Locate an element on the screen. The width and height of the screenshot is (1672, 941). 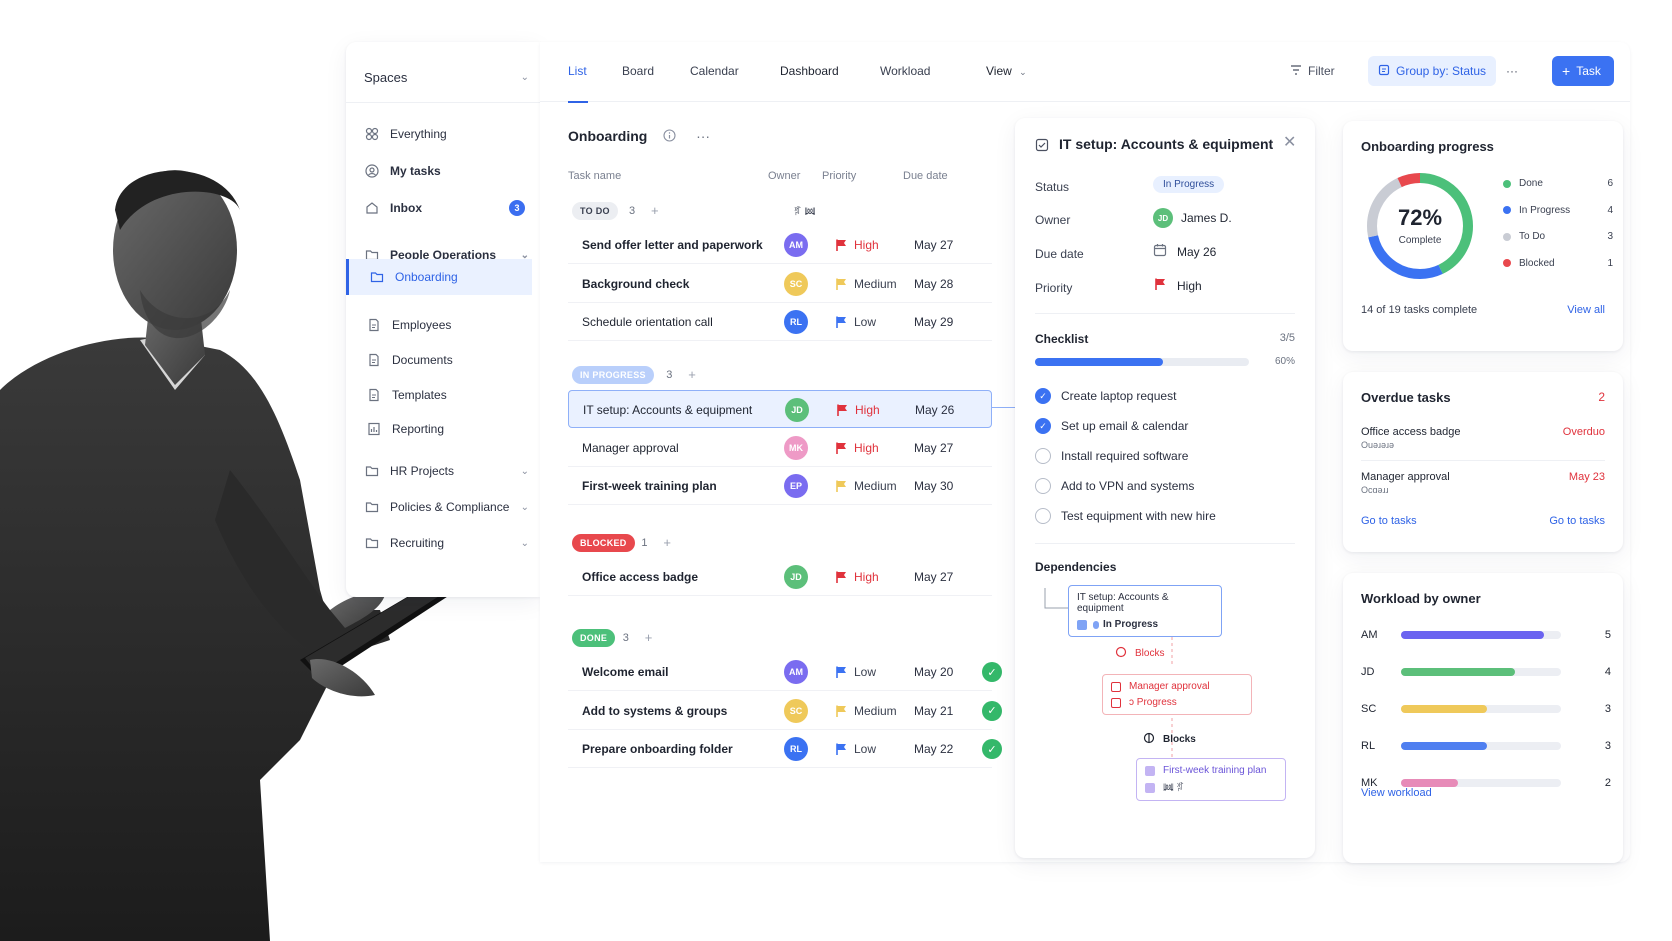
dependency-card-manager-approval: Manager approval ɔ Progress is located at coordinates (1177, 694).